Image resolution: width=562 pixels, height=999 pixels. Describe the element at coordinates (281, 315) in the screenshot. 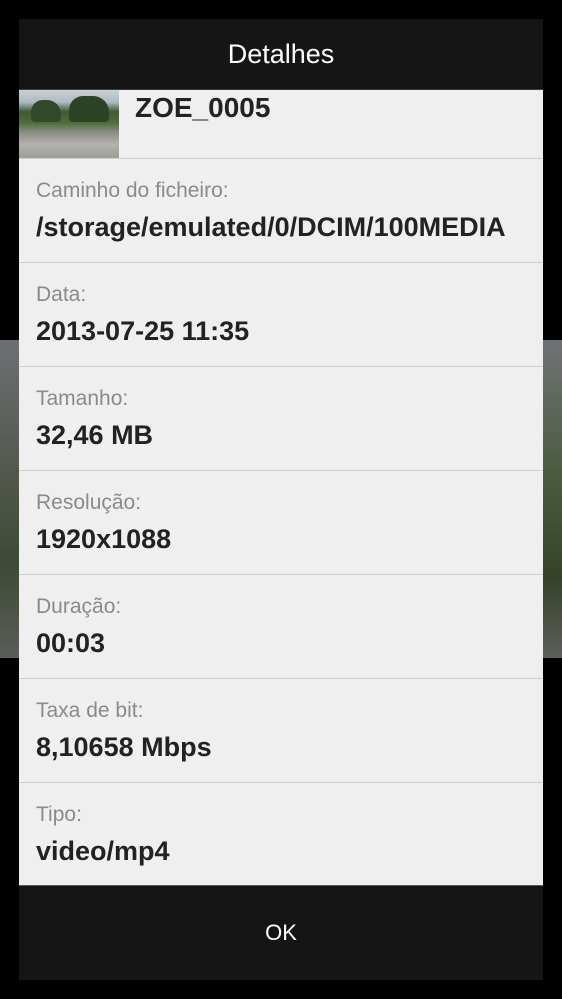

I see `detail-row-date: Data: 2013-07-25 11:35` at that location.